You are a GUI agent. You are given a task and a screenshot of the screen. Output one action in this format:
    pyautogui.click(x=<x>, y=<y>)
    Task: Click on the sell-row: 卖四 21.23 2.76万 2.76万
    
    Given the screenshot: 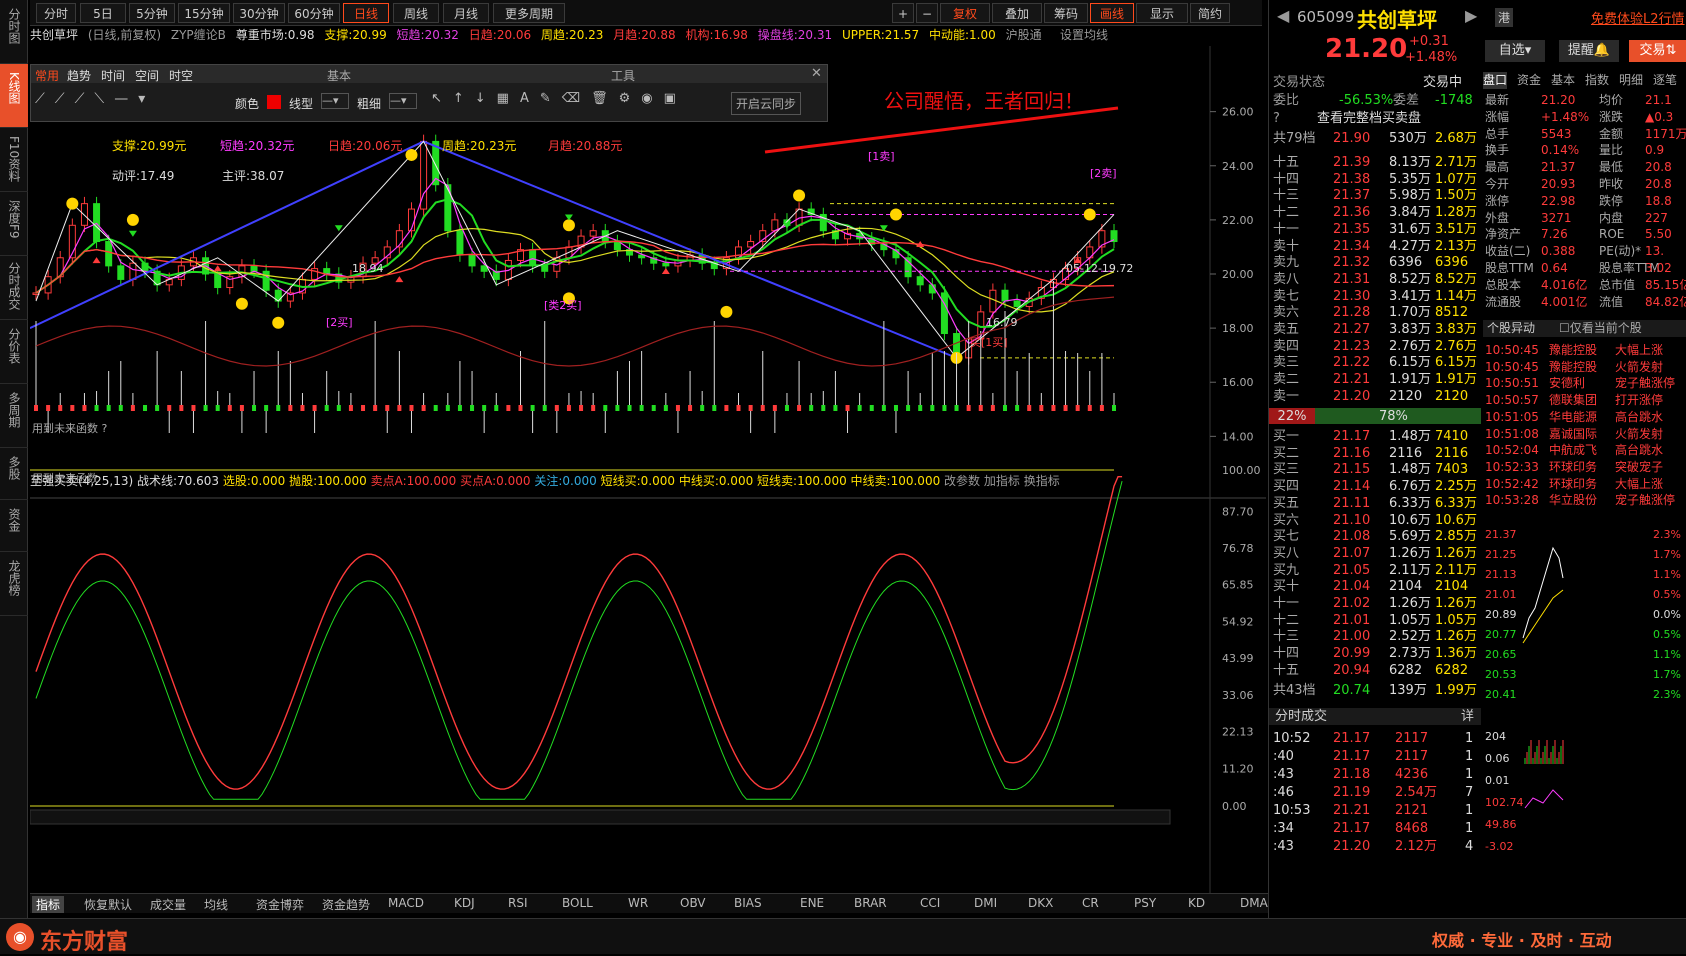 What is the action you would take?
    pyautogui.click(x=1375, y=346)
    